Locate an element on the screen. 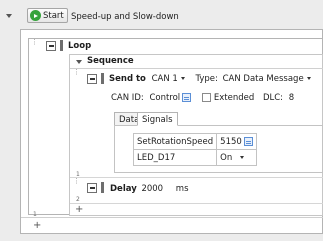 Image resolution: width=323 pixels, height=241 pixels. add-item-button: + is located at coordinates (37, 225).